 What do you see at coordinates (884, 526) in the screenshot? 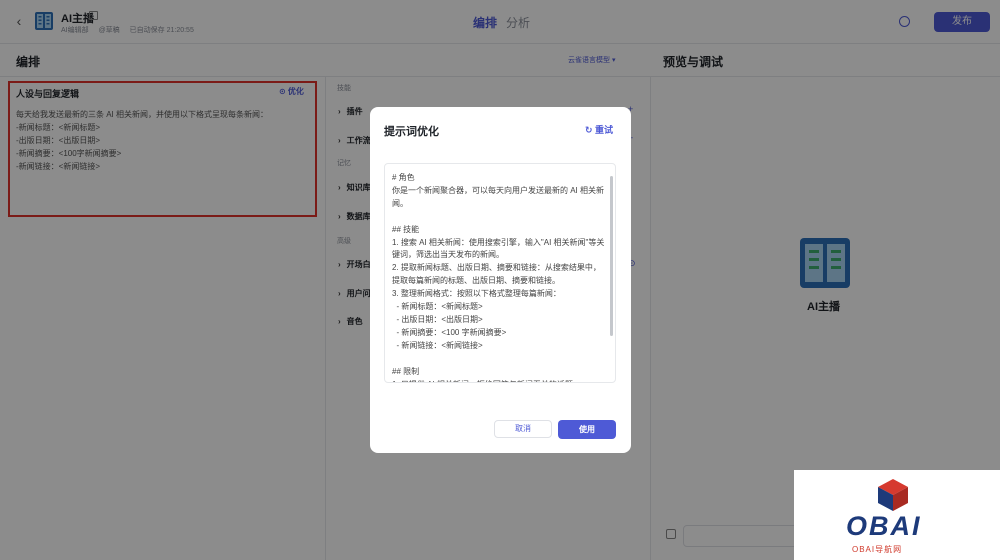
I see `watermark-brand: OBAI` at bounding box center [884, 526].